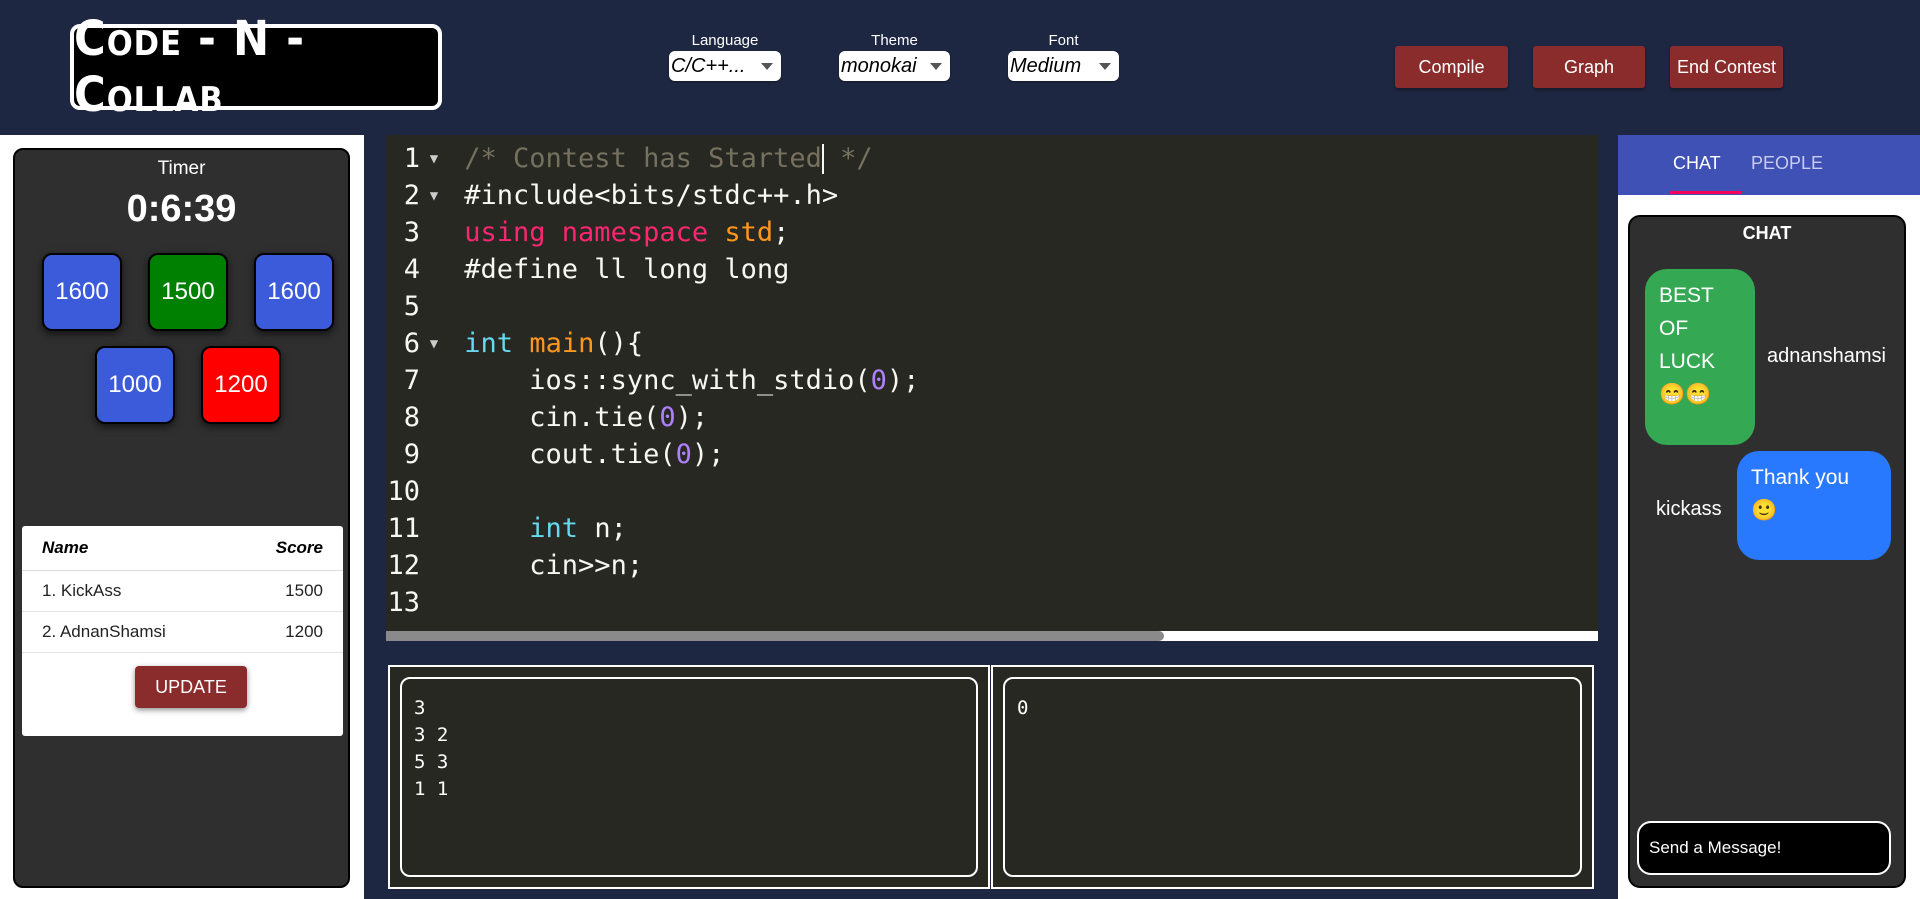  I want to click on participant-name: 1. KickAss, so click(82, 590).